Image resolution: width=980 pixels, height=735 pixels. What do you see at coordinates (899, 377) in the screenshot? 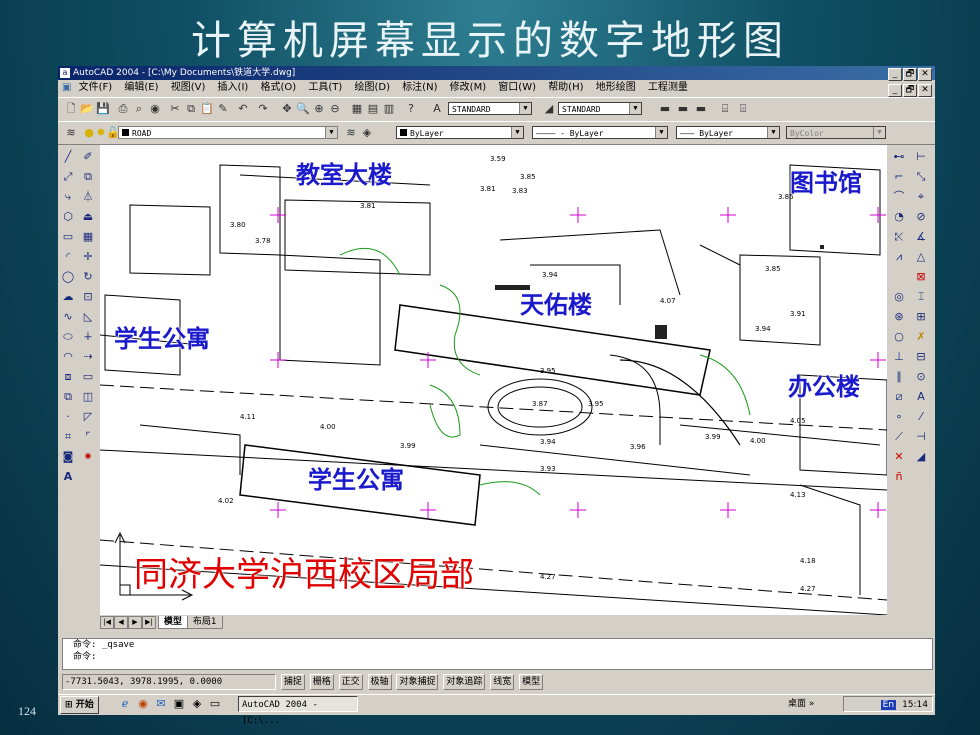
I see `snap-parallel-icon: ∥` at bounding box center [899, 377].